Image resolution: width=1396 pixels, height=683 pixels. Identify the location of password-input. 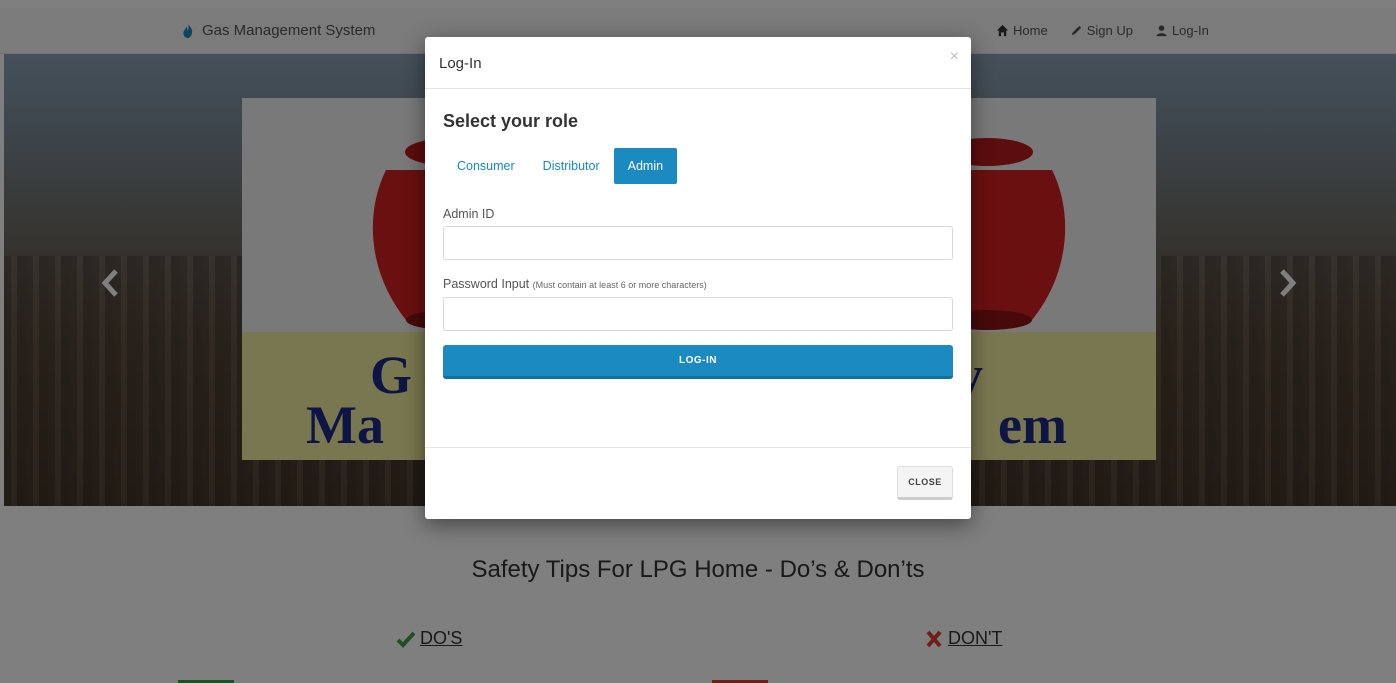
(698, 314).